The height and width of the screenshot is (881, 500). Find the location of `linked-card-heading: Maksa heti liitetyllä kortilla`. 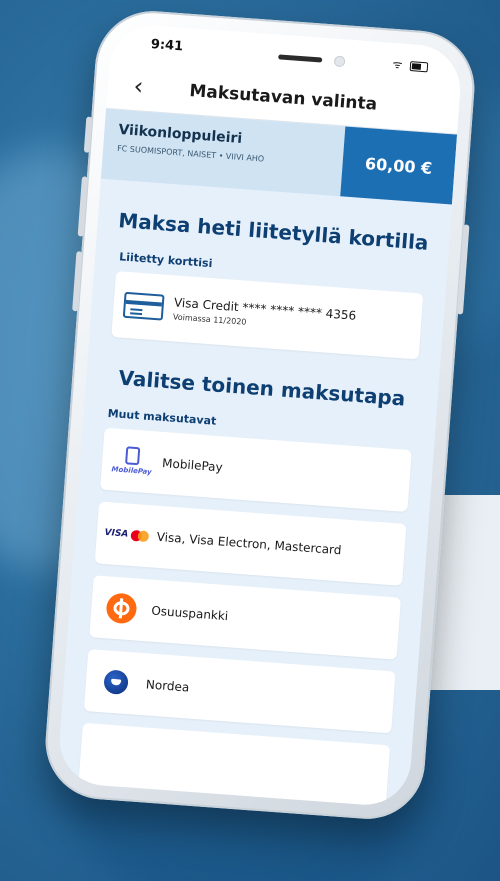

linked-card-heading: Maksa heti liitetyllä kortilla is located at coordinates (273, 231).